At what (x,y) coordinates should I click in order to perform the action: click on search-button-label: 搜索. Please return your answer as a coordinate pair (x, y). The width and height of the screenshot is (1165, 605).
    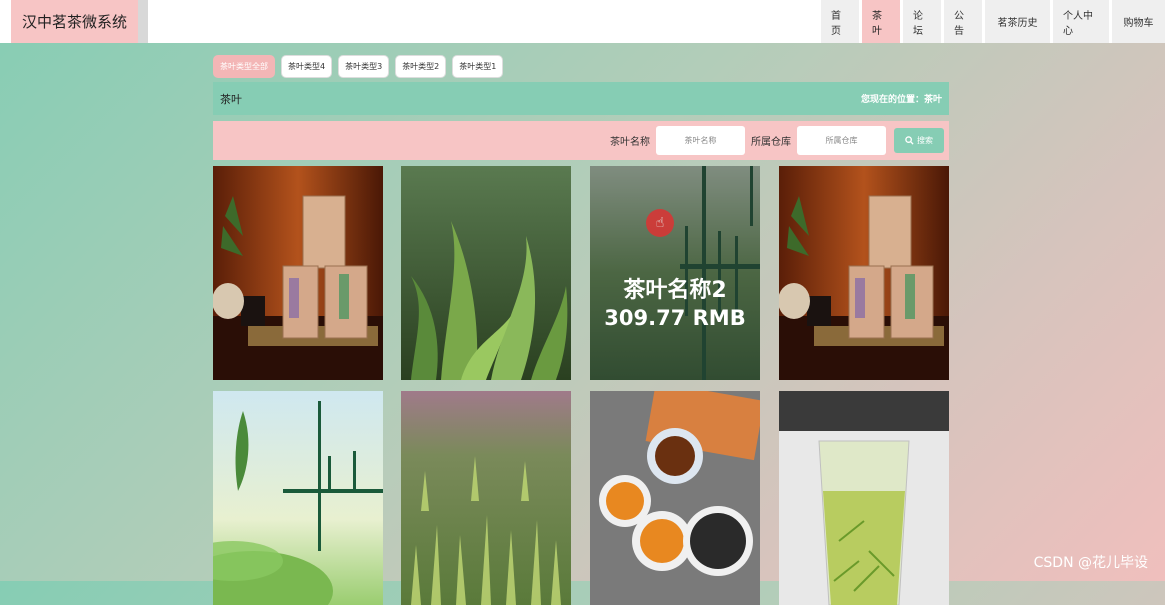
    Looking at the image, I should click on (925, 140).